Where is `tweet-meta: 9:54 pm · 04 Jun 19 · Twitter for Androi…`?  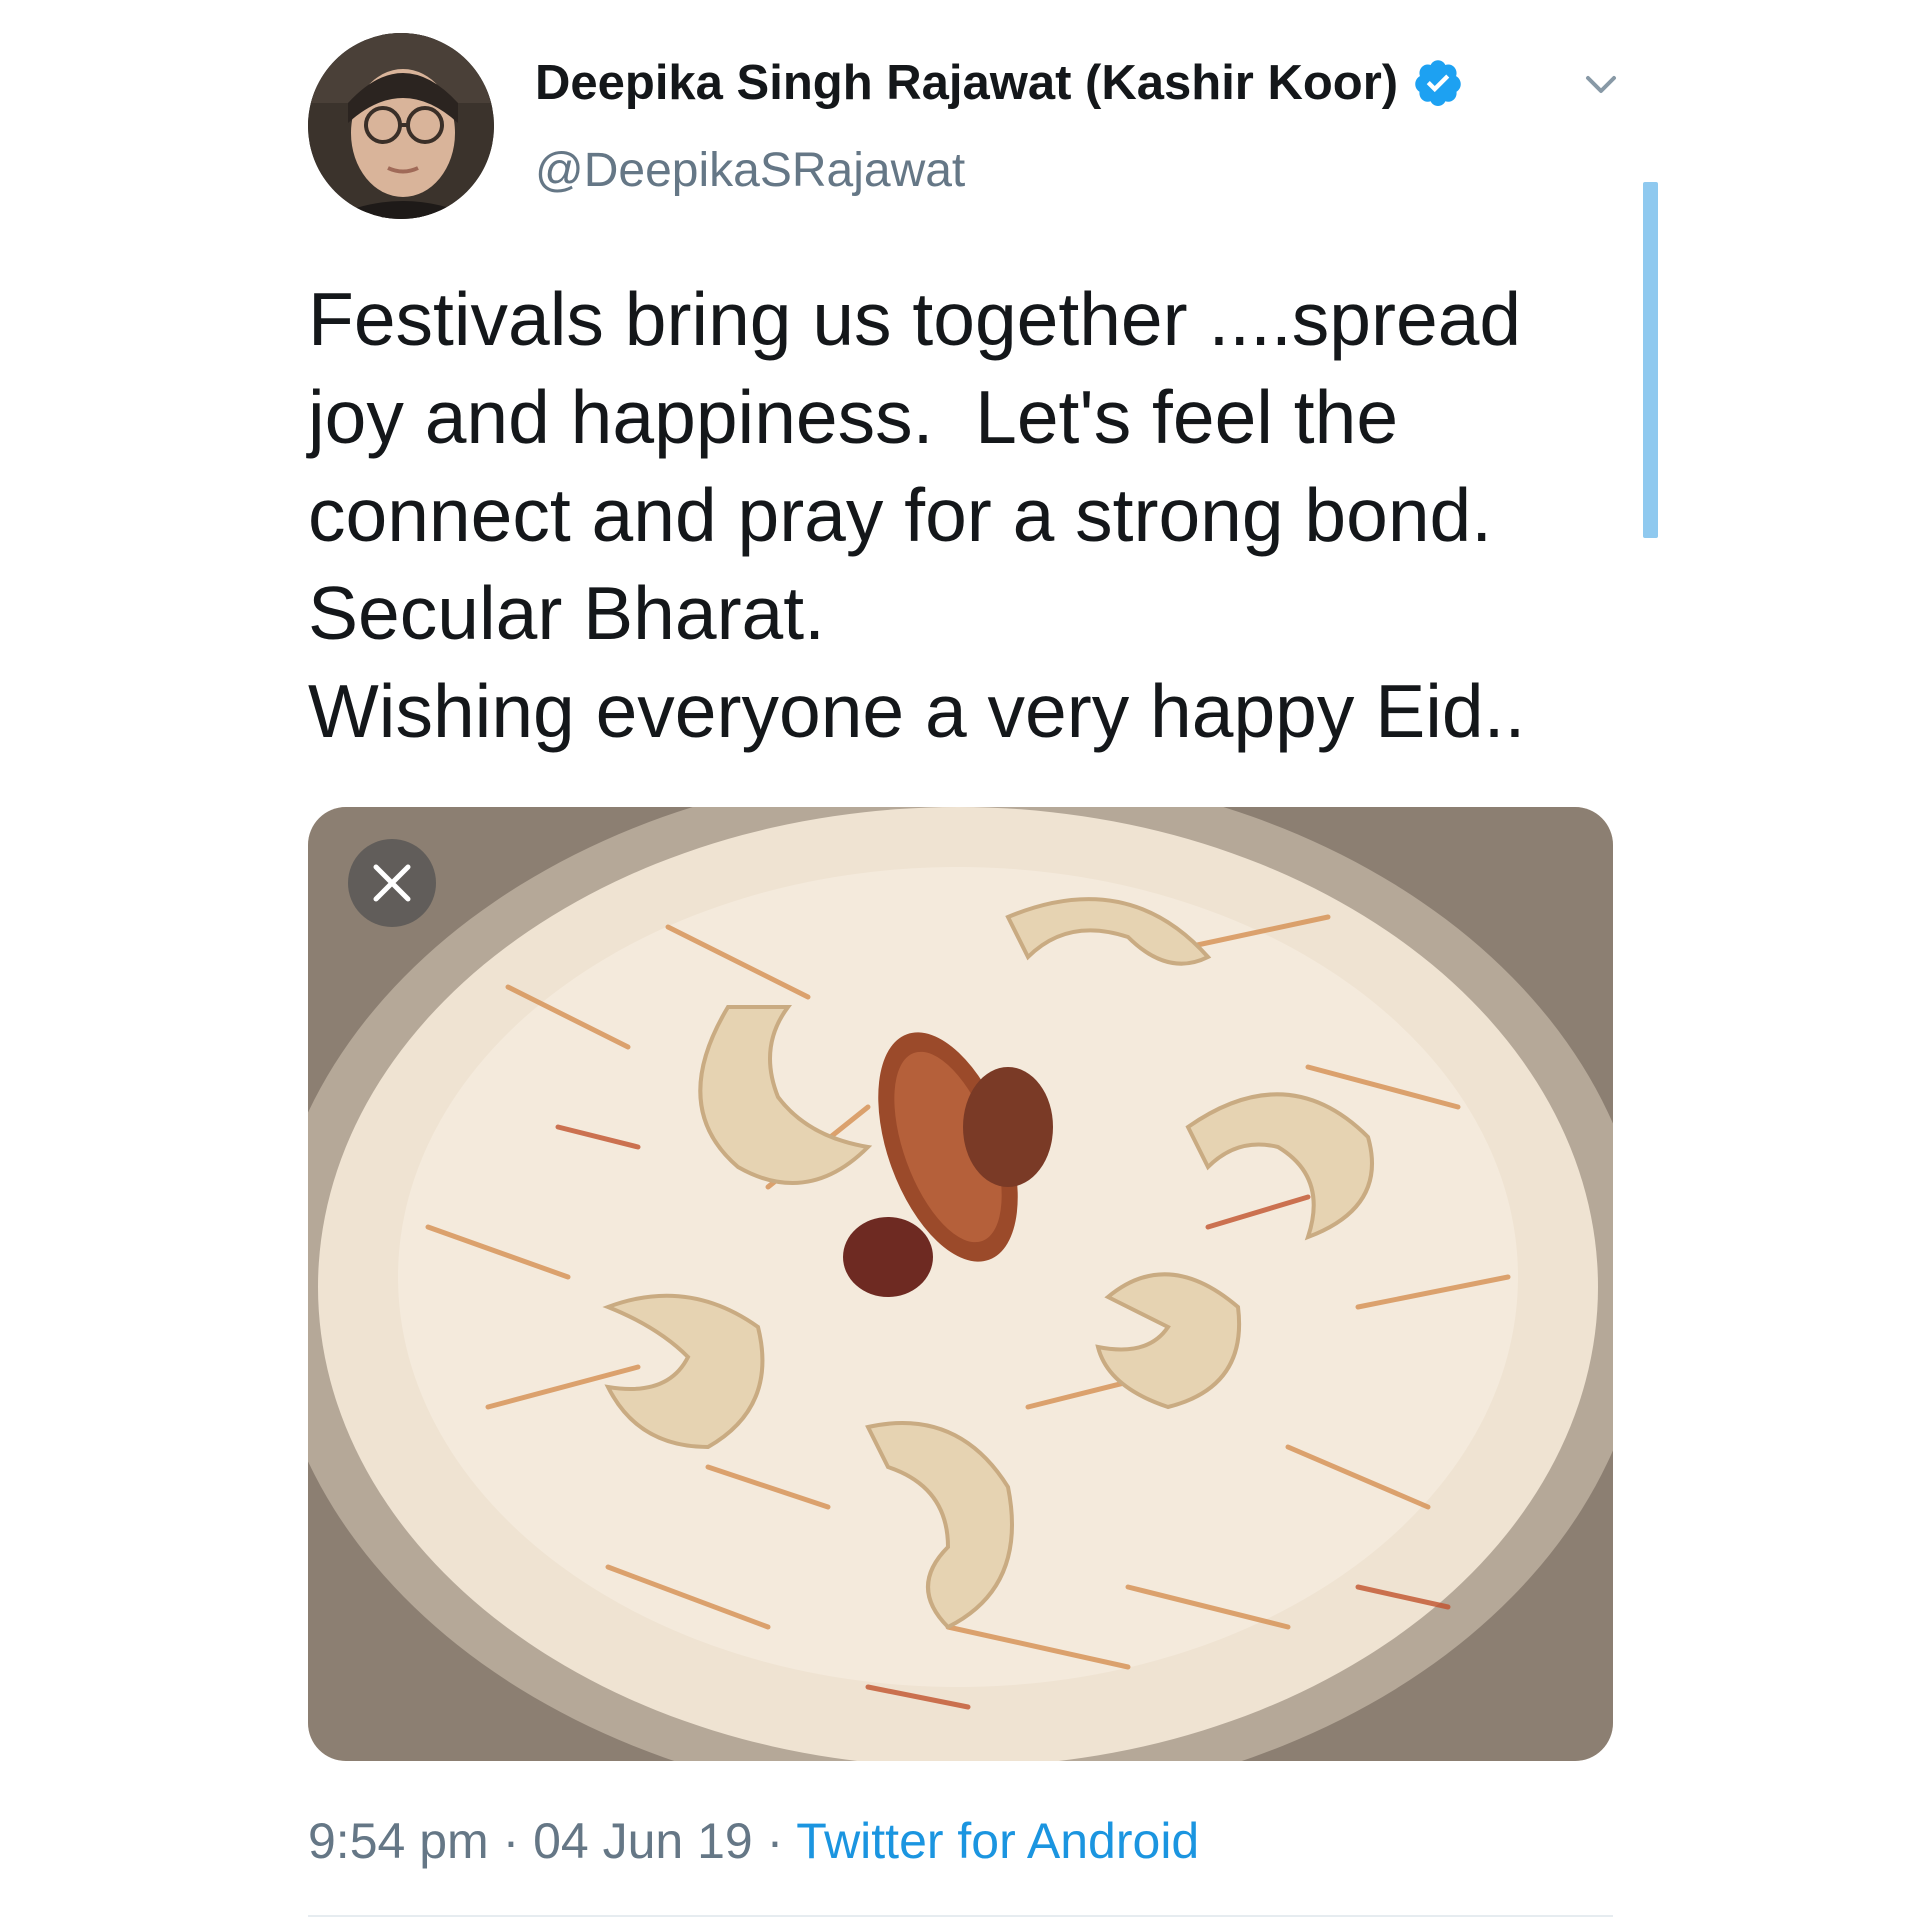
tweet-meta: 9:54 pm · 04 Jun 19 · Twitter for Androi… is located at coordinates (753, 1841).